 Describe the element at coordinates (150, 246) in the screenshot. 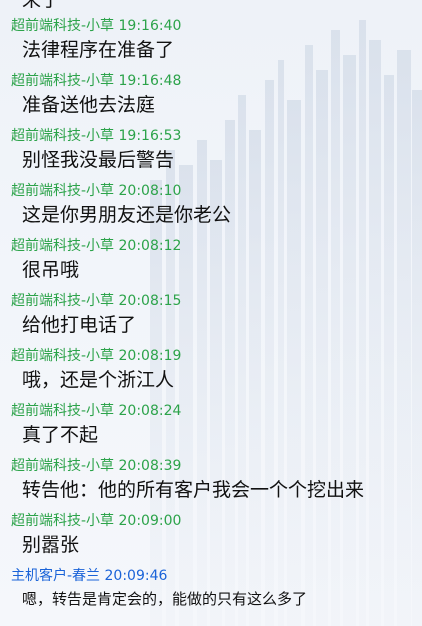

I see `message-time: 20:08:12` at that location.